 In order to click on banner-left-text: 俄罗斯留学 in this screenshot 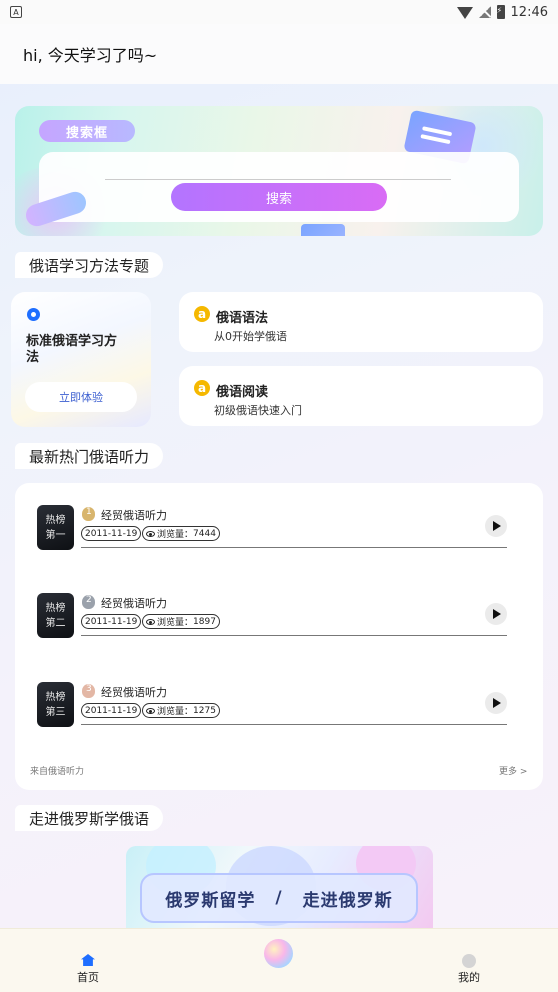, I will do `click(210, 900)`.